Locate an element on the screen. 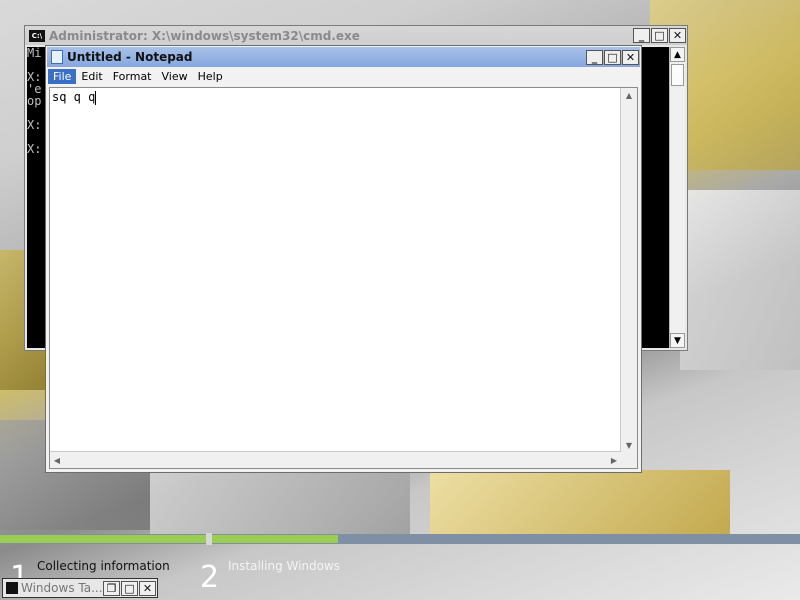 Image resolution: width=800 pixels, height=600 pixels. step-number-2: 2 is located at coordinates (210, 577).